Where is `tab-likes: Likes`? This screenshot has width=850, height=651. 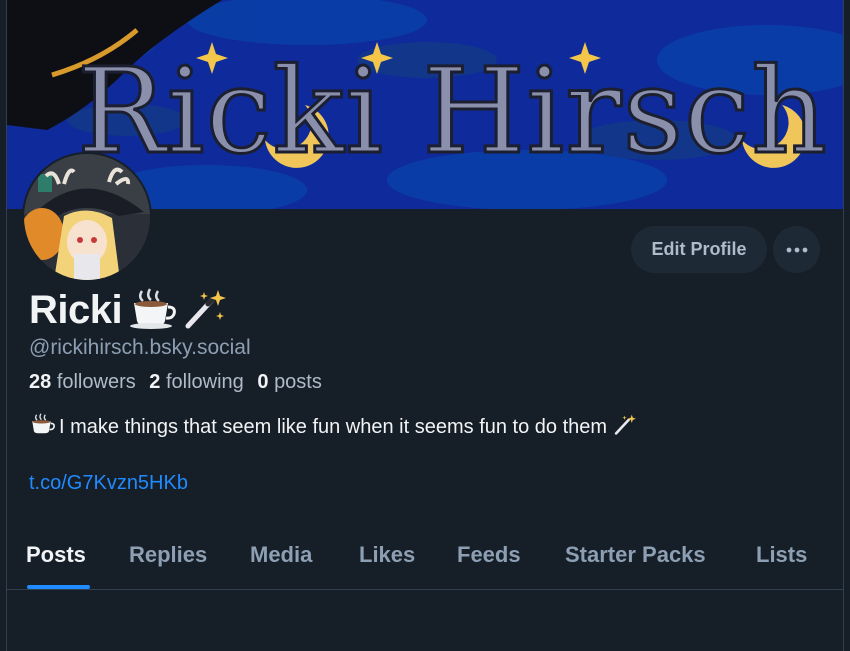
tab-likes: Likes is located at coordinates (387, 555).